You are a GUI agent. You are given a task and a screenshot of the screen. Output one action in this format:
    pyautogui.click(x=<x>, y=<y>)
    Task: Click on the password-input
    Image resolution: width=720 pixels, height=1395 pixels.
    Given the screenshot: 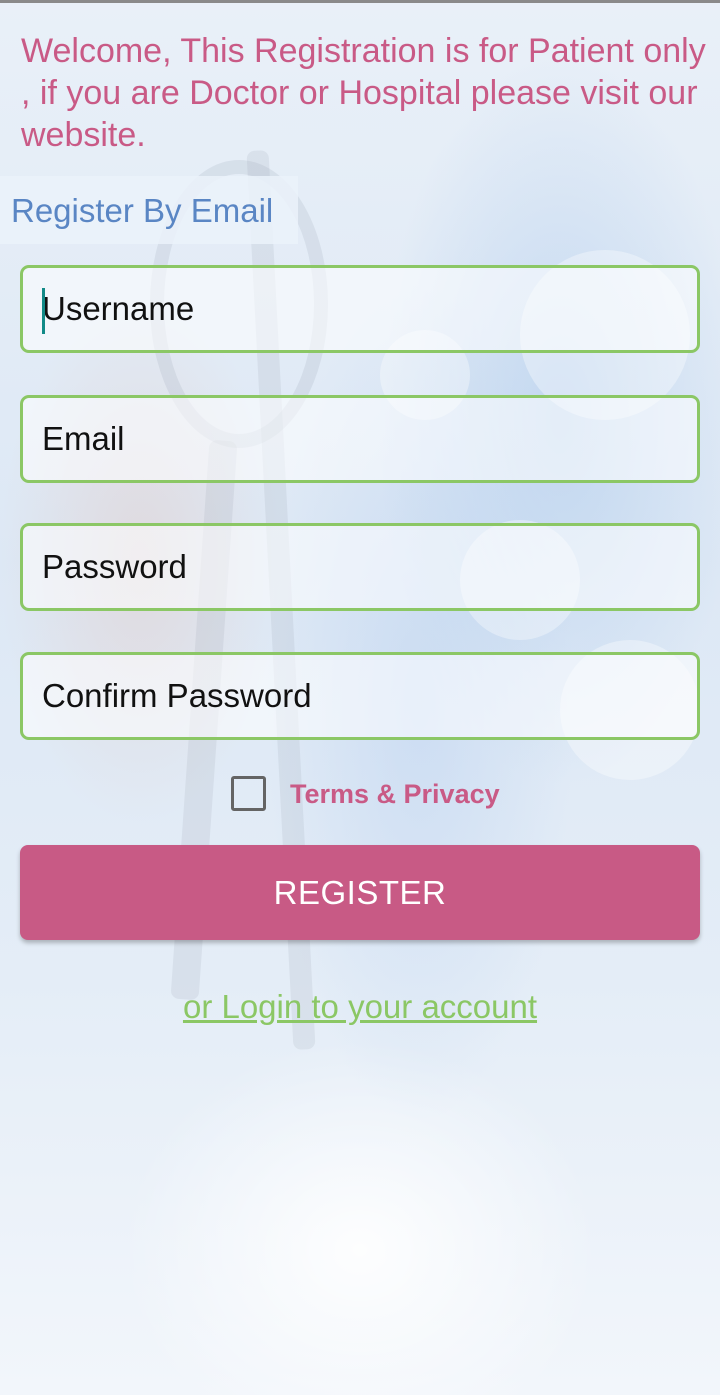 What is the action you would take?
    pyautogui.click(x=360, y=567)
    